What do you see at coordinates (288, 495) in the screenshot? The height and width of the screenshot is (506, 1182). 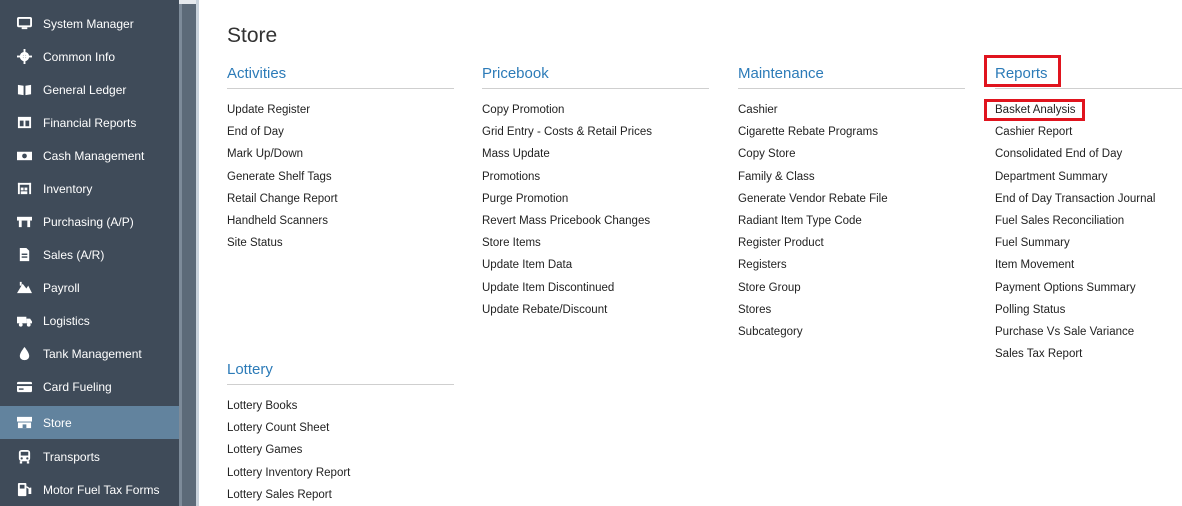 I see `link-lottery-sales-report: Lottery Sales Report` at bounding box center [288, 495].